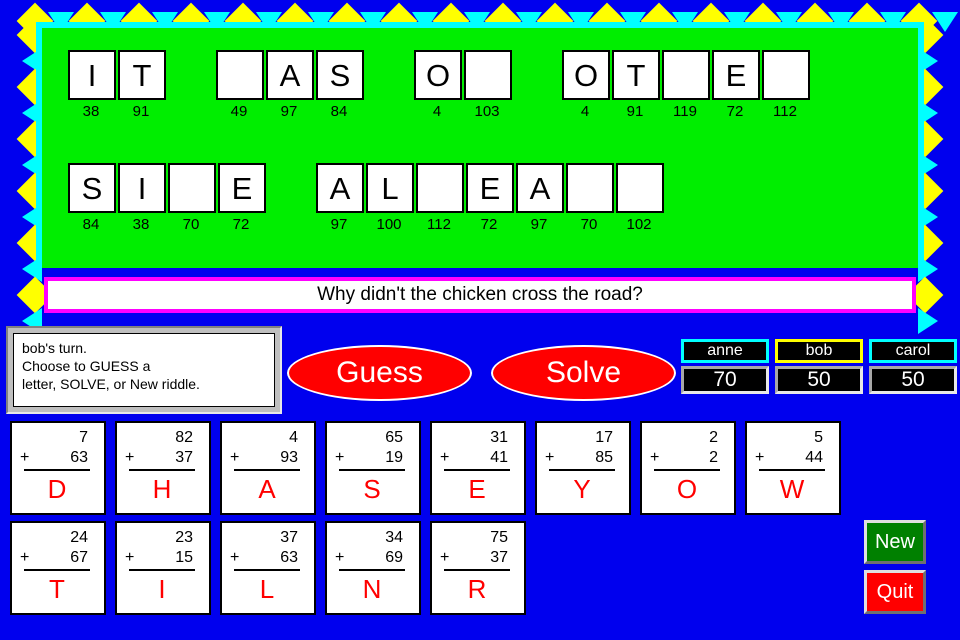 The image size is (960, 640). I want to click on math-card-S: 65 +19 S, so click(373, 468).